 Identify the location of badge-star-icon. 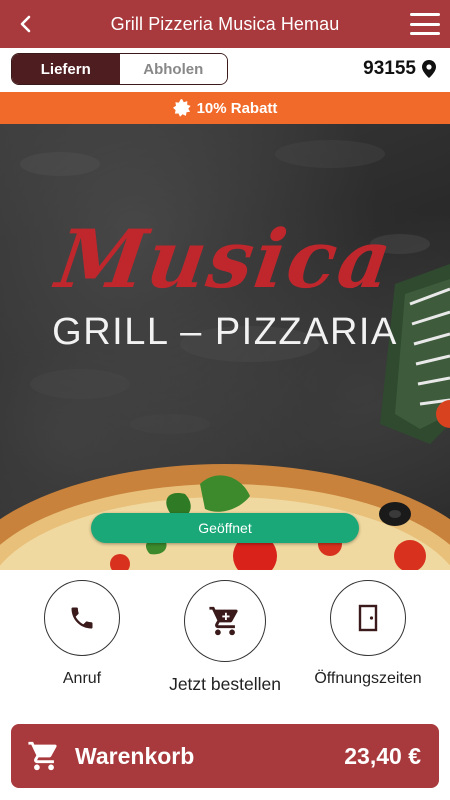
(181, 108).